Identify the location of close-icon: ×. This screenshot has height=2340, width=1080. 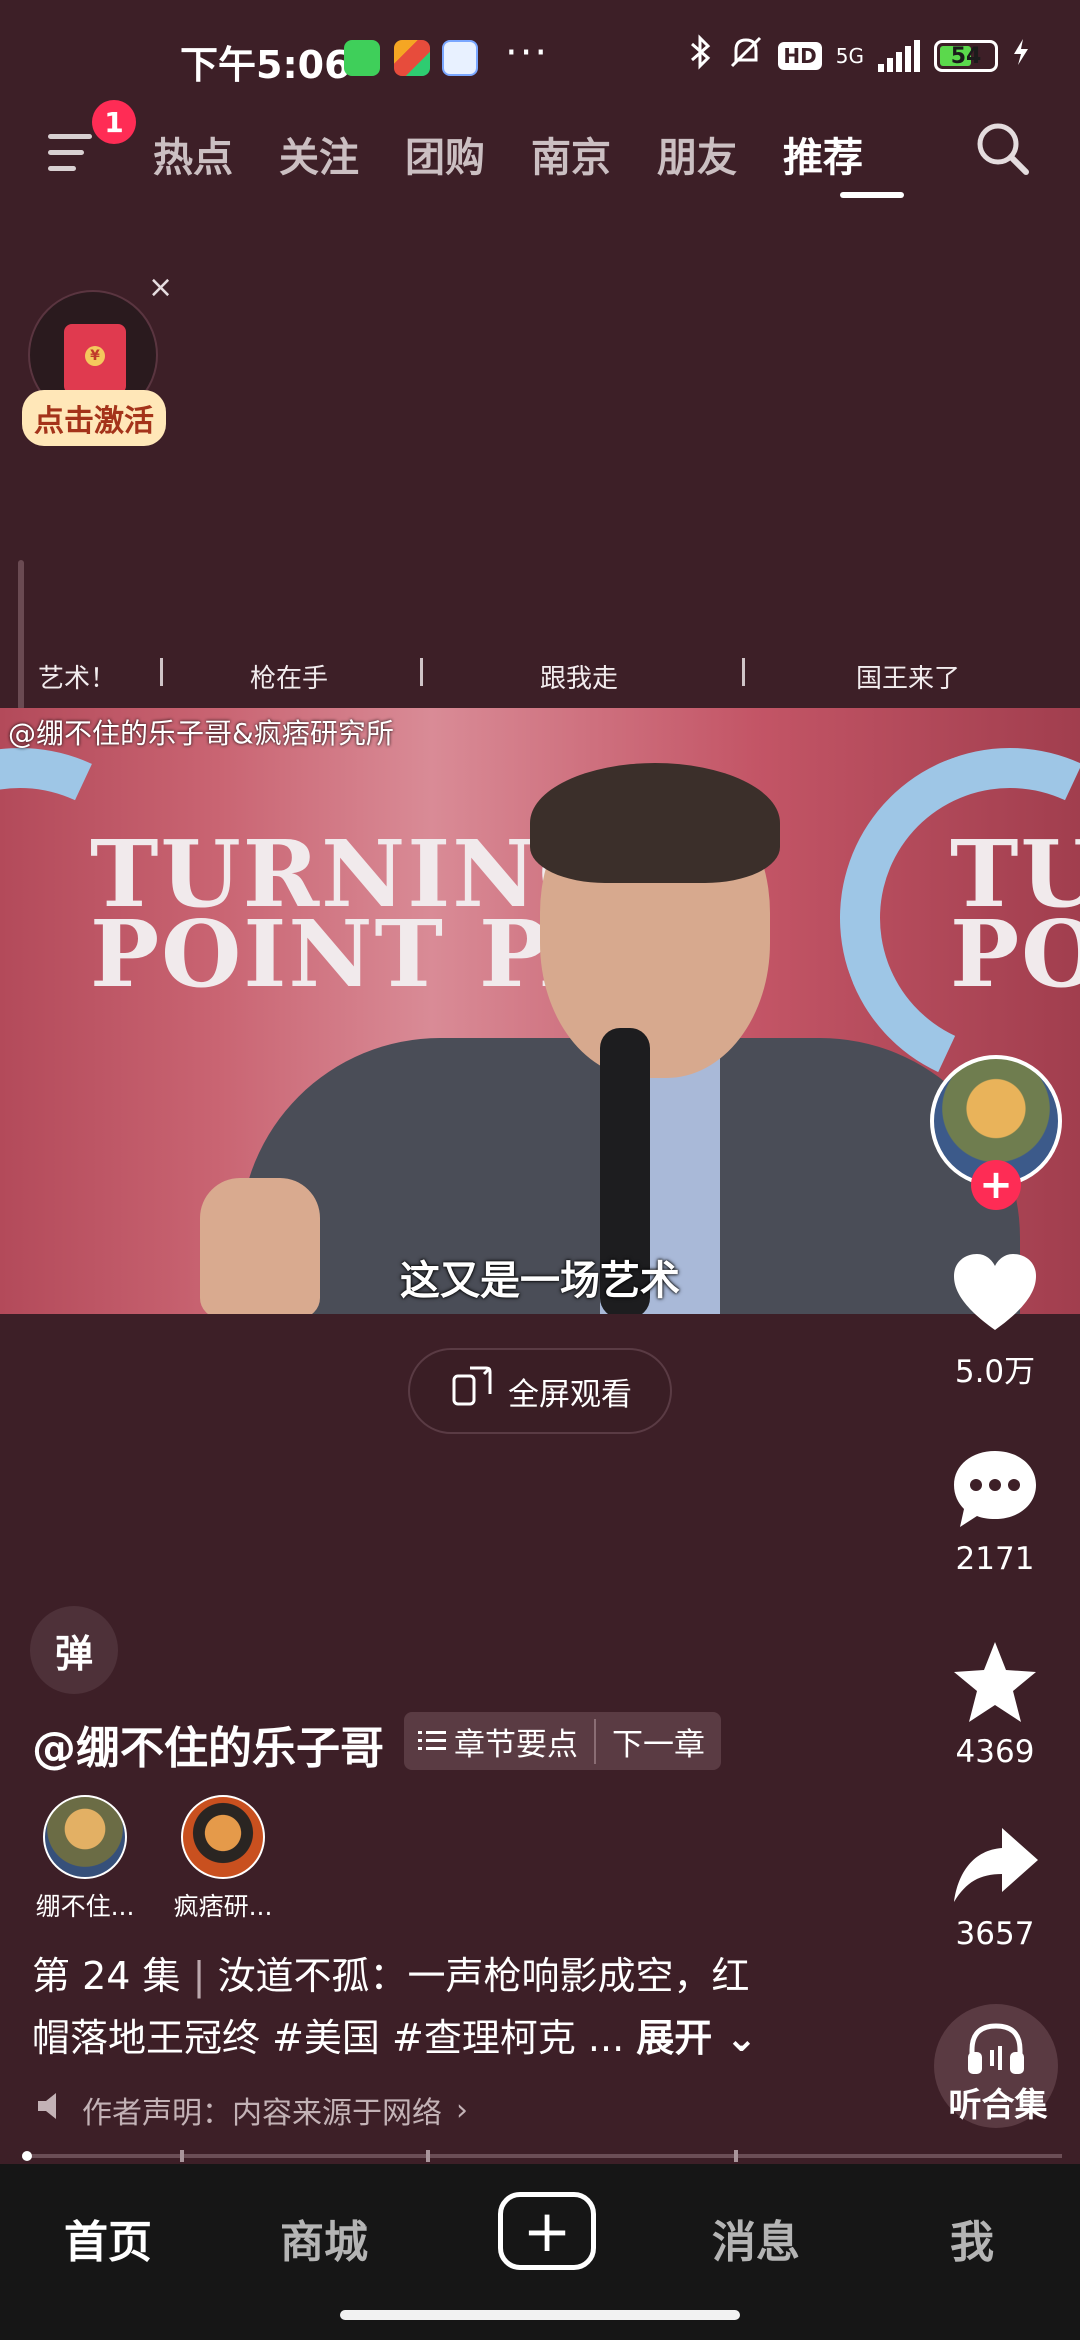
(160, 287).